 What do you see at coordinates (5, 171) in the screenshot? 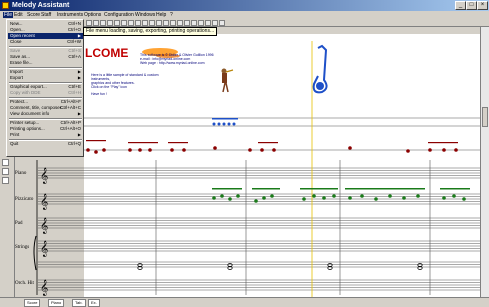
I see `eraser-tool-icon` at bounding box center [5, 171].